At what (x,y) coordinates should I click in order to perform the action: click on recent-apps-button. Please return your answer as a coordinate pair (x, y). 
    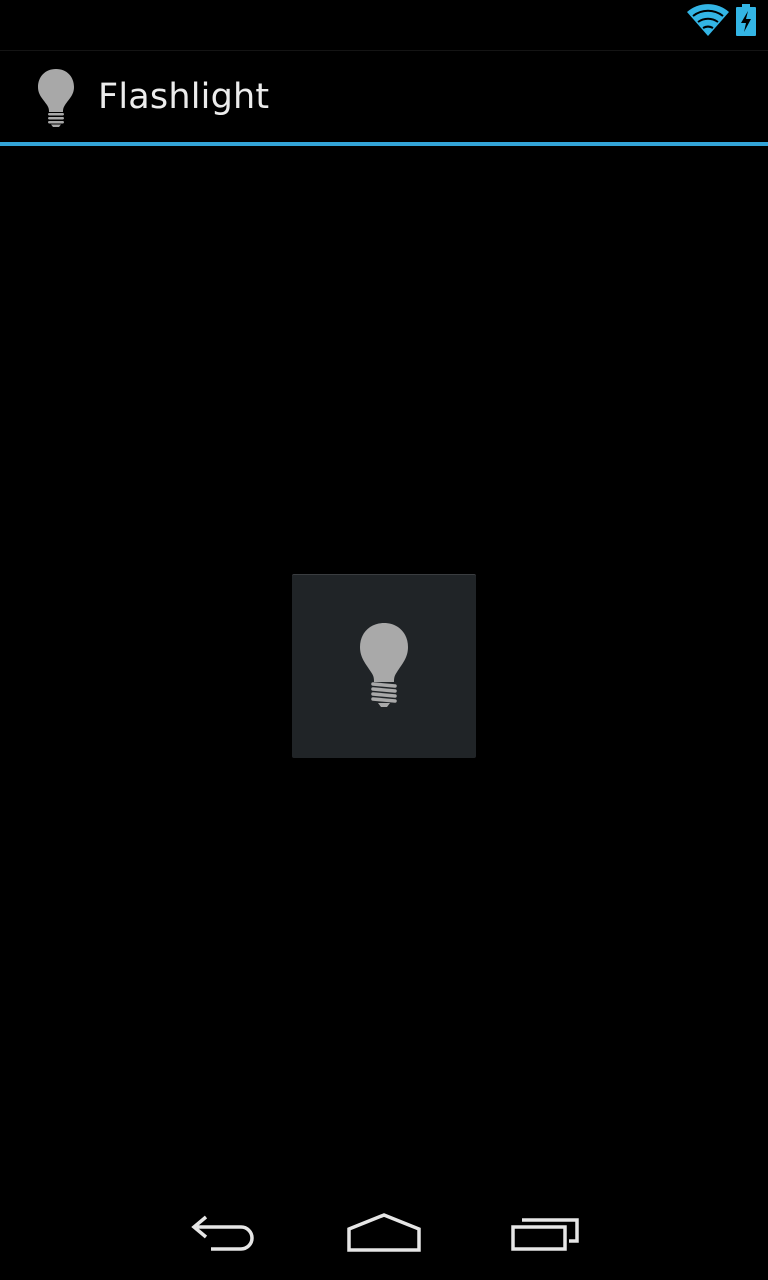
    Looking at the image, I should click on (546, 1233).